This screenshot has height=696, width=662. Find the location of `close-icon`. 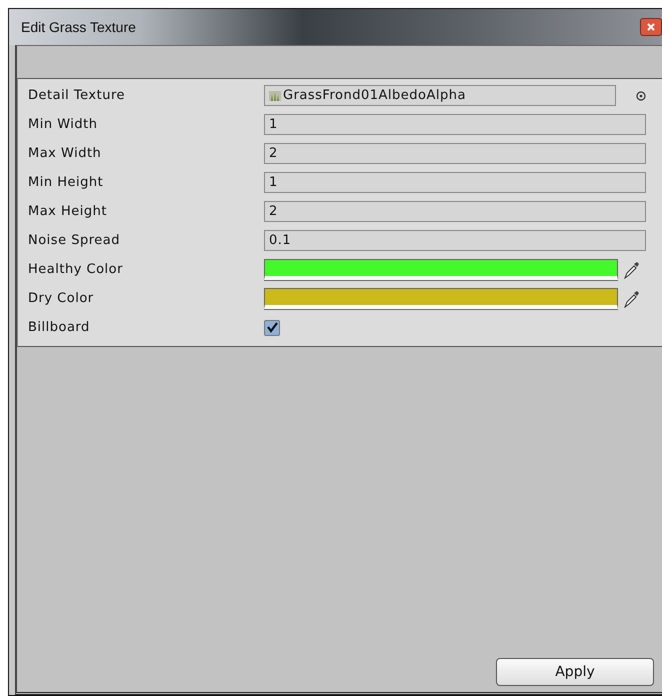

close-icon is located at coordinates (651, 27).